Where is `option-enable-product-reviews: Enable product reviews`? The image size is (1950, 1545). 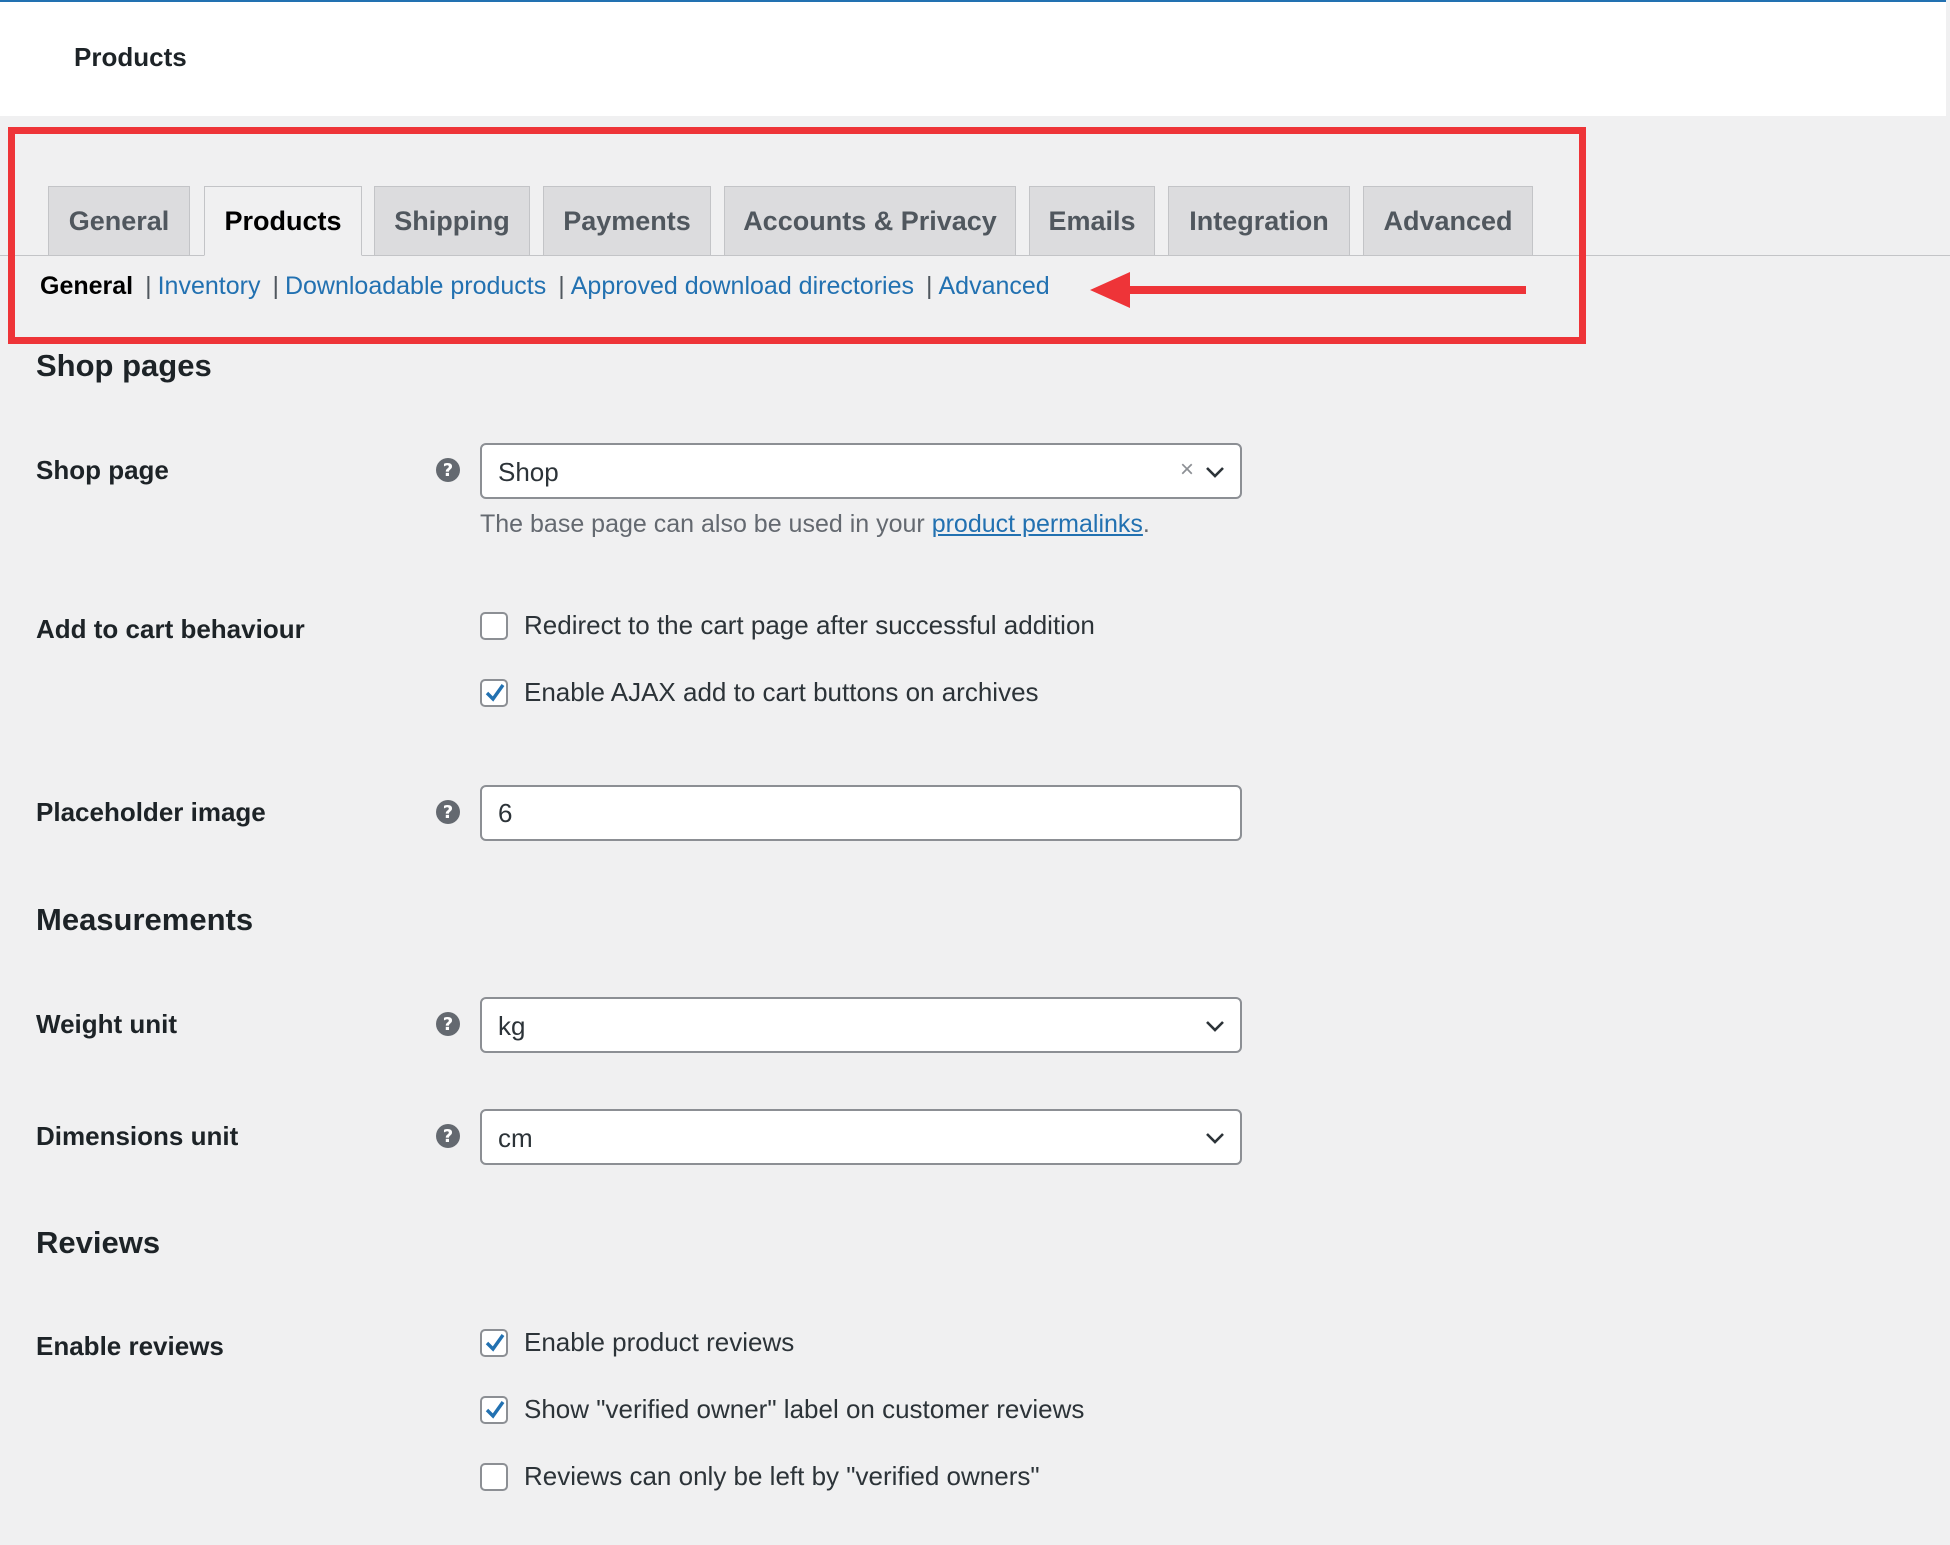 option-enable-product-reviews: Enable product reviews is located at coordinates (637, 1342).